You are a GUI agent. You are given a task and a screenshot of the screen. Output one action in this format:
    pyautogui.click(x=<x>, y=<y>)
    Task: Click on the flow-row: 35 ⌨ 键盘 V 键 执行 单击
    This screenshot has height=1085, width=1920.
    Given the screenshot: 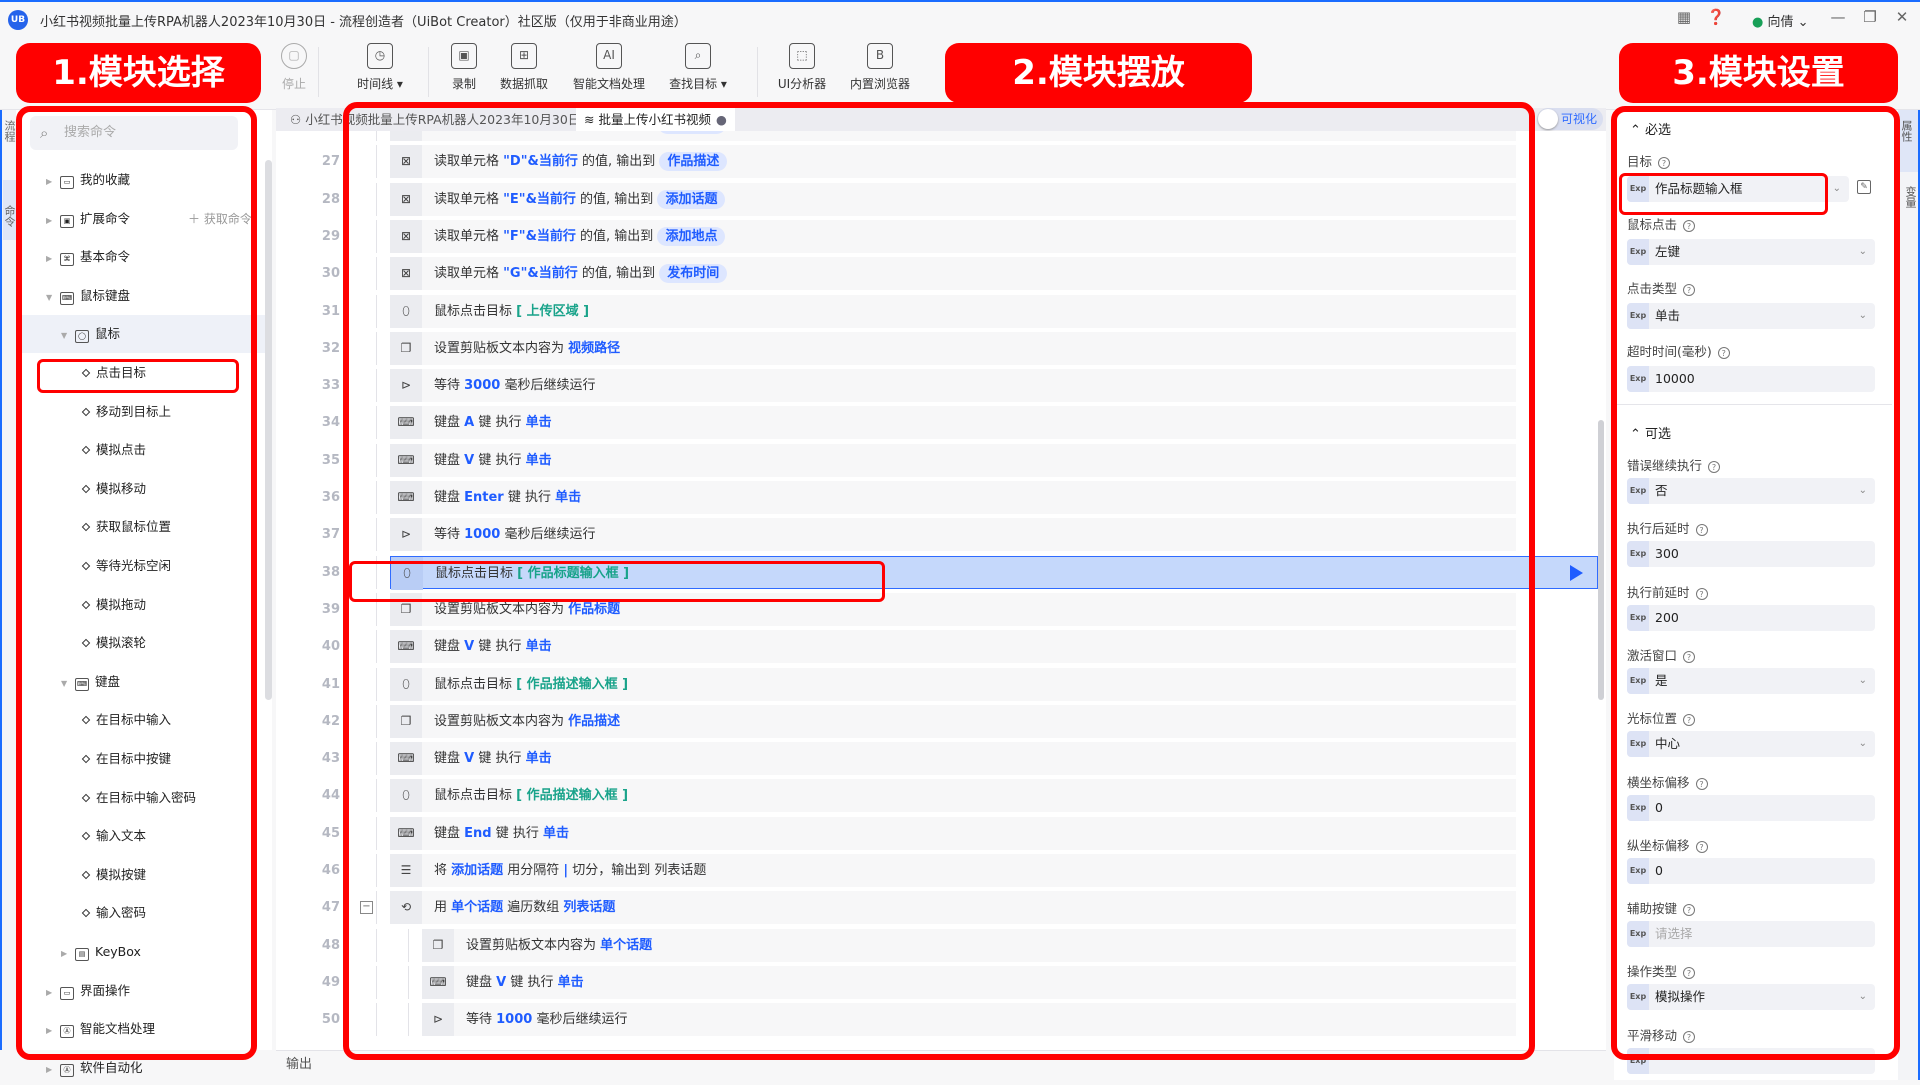 What is the action you would take?
    pyautogui.click(x=919, y=460)
    